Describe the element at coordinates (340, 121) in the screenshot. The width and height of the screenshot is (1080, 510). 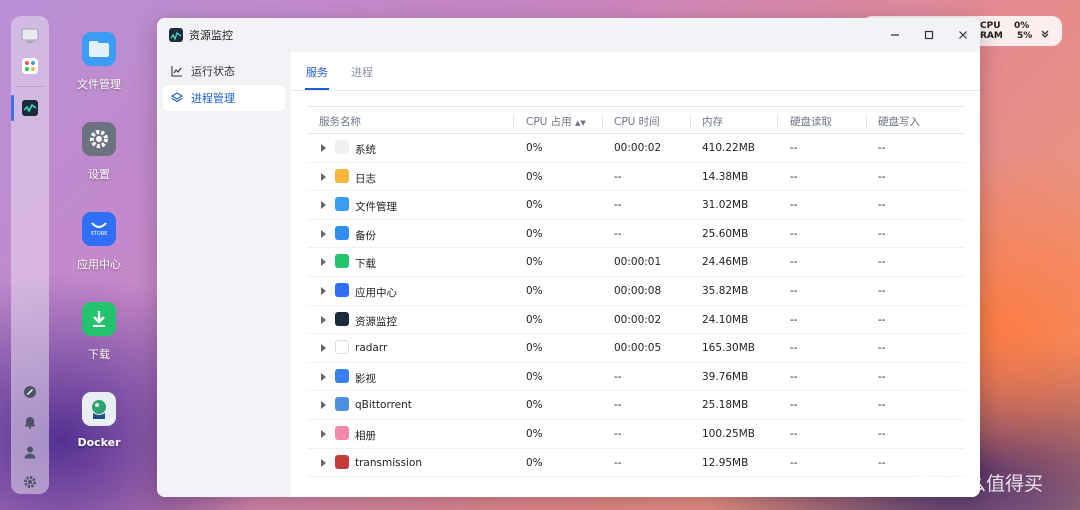
I see `column-header-service-name: 服务名称` at that location.